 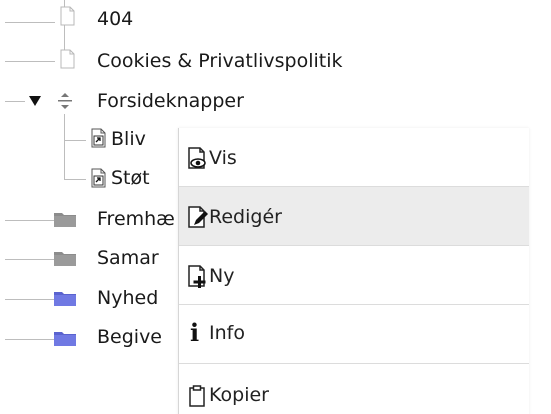 I want to click on expand-triangle-icon, so click(x=35, y=101).